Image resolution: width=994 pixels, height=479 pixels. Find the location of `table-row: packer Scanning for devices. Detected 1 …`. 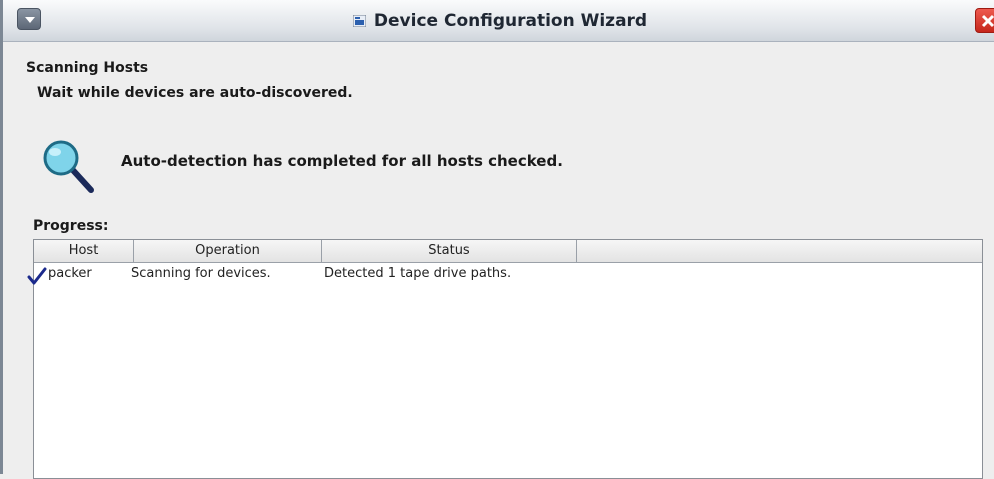

table-row: packer Scanning for devices. Detected 1 … is located at coordinates (504, 275).